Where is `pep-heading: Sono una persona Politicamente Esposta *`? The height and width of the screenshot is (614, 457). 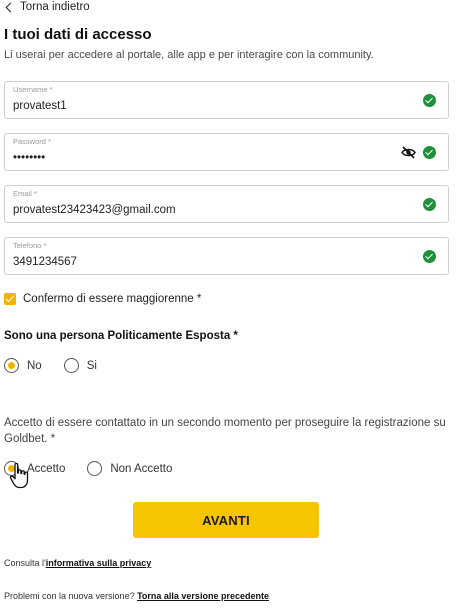
pep-heading: Sono una persona Politicamente Esposta * is located at coordinates (121, 336).